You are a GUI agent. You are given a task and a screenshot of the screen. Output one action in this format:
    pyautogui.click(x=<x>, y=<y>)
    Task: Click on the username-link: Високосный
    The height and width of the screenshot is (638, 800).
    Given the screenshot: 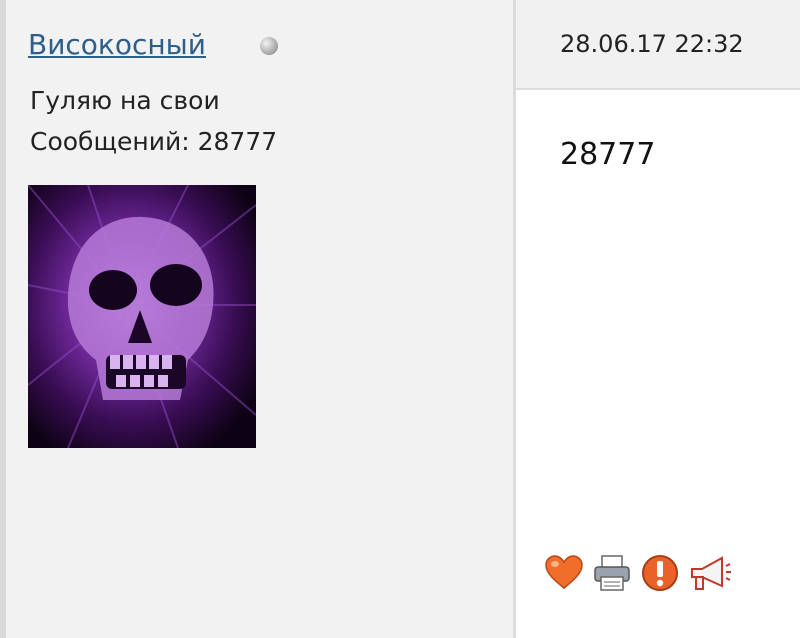 What is the action you would take?
    pyautogui.click(x=117, y=44)
    